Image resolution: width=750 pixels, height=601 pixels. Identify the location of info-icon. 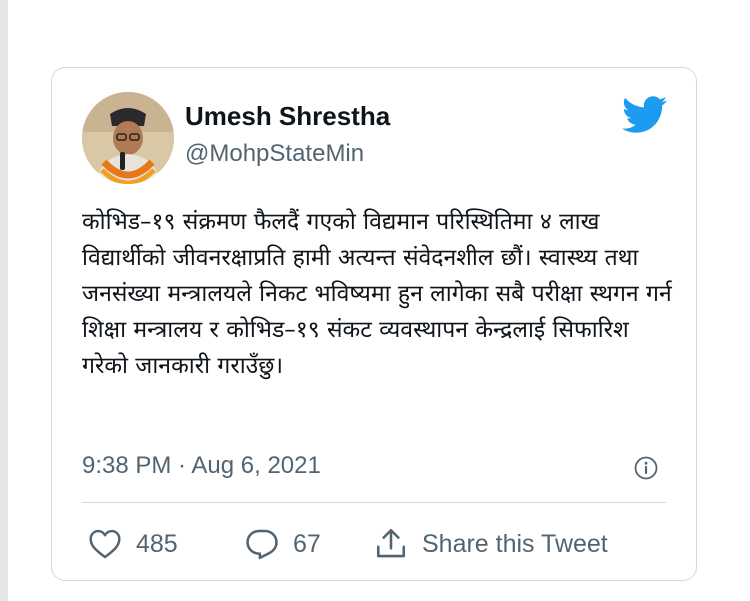
(646, 468).